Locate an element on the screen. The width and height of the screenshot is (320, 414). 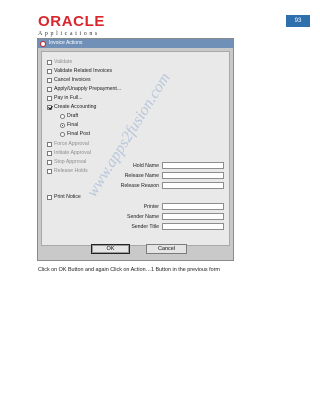
accounting-mode-draft: Draft is located at coordinates (69, 116).